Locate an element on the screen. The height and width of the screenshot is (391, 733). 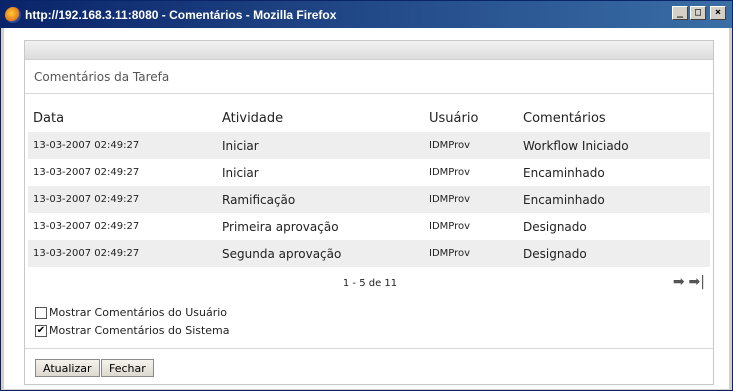
cell-atividade: Ramificação is located at coordinates (320, 199).